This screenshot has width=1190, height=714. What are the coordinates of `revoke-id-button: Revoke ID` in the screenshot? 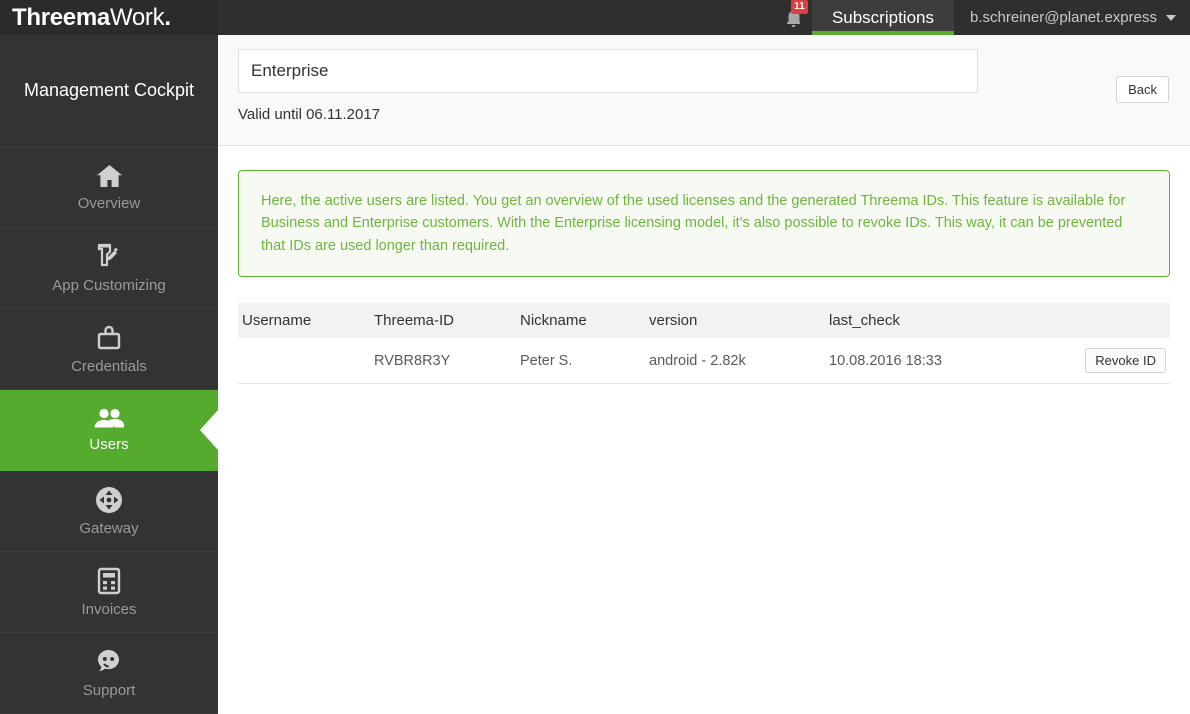 It's located at (1125, 361).